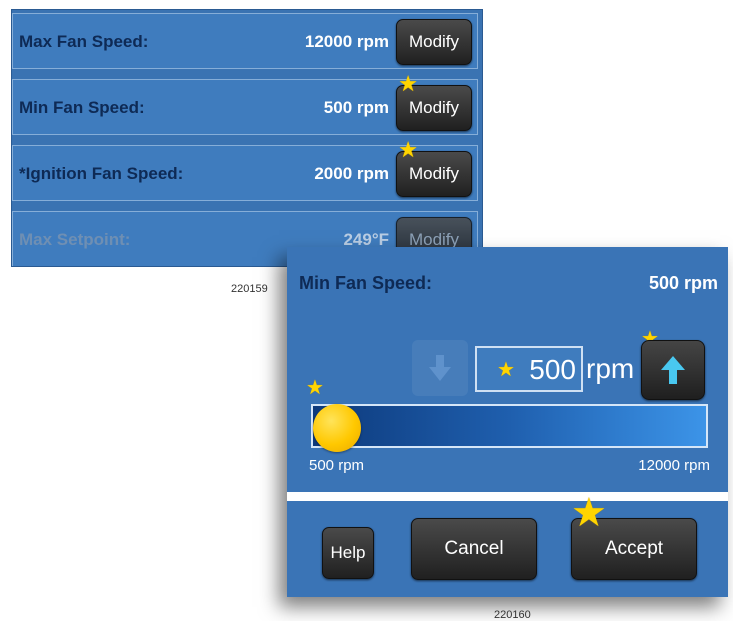  What do you see at coordinates (84, 41) in the screenshot?
I see `setting-label: Max Fan Speed:` at bounding box center [84, 41].